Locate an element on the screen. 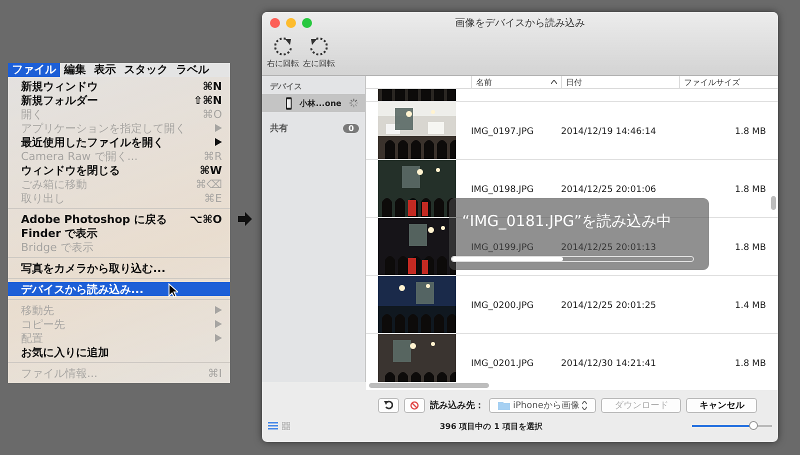 Image resolution: width=800 pixels, height=455 pixels. rotate-icon is located at coordinates (388, 405).